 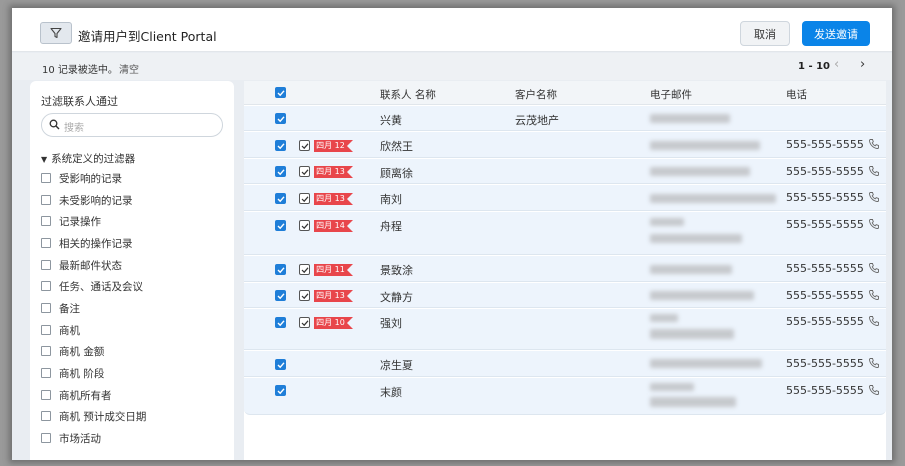 I want to click on table-row: 四月 10 强刘 555-555-5555, so click(x=565, y=329).